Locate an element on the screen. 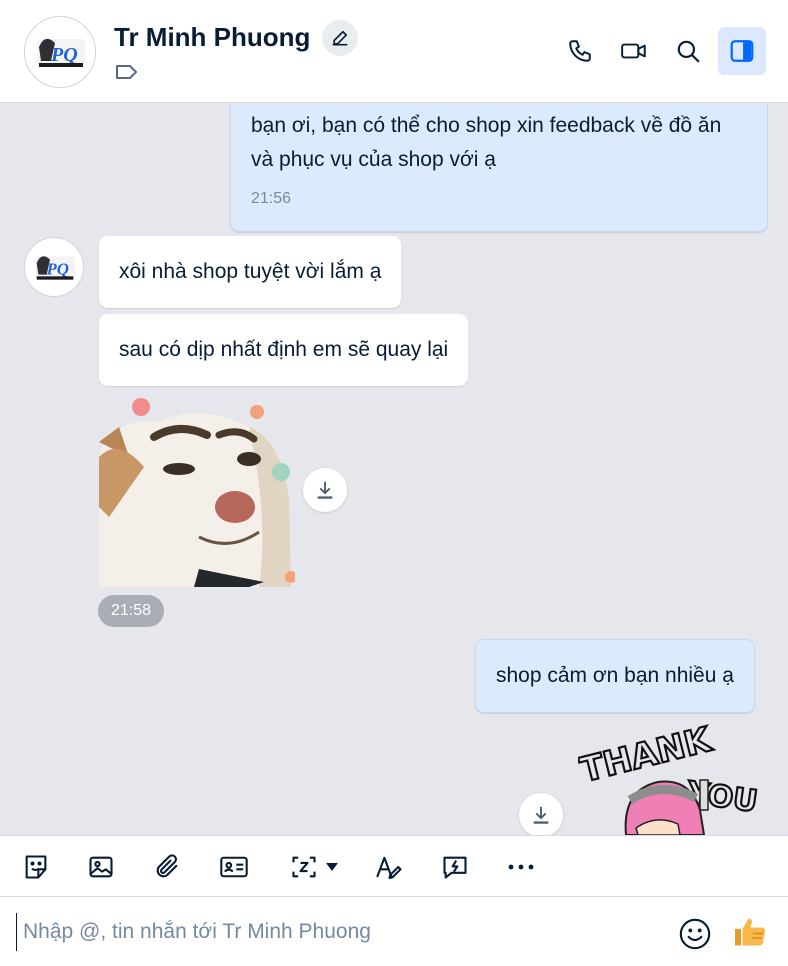 This screenshot has width=788, height=966. thumbs-up-icon is located at coordinates (750, 932).